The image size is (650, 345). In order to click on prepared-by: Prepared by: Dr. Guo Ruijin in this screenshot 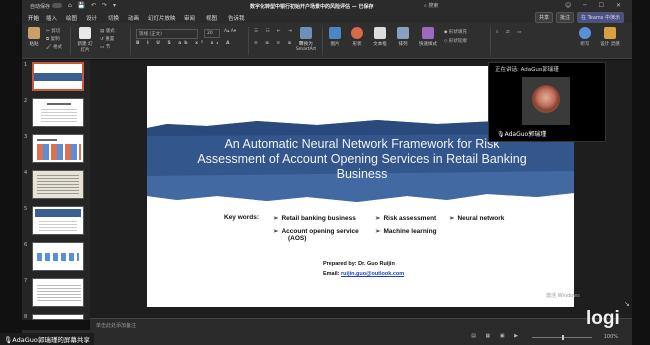, I will do `click(359, 264)`.